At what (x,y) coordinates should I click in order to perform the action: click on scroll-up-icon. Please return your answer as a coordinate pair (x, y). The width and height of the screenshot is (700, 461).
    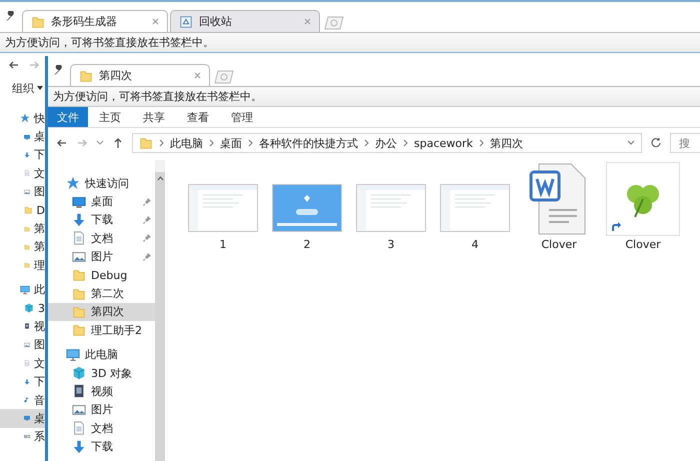
    Looking at the image, I should click on (160, 178).